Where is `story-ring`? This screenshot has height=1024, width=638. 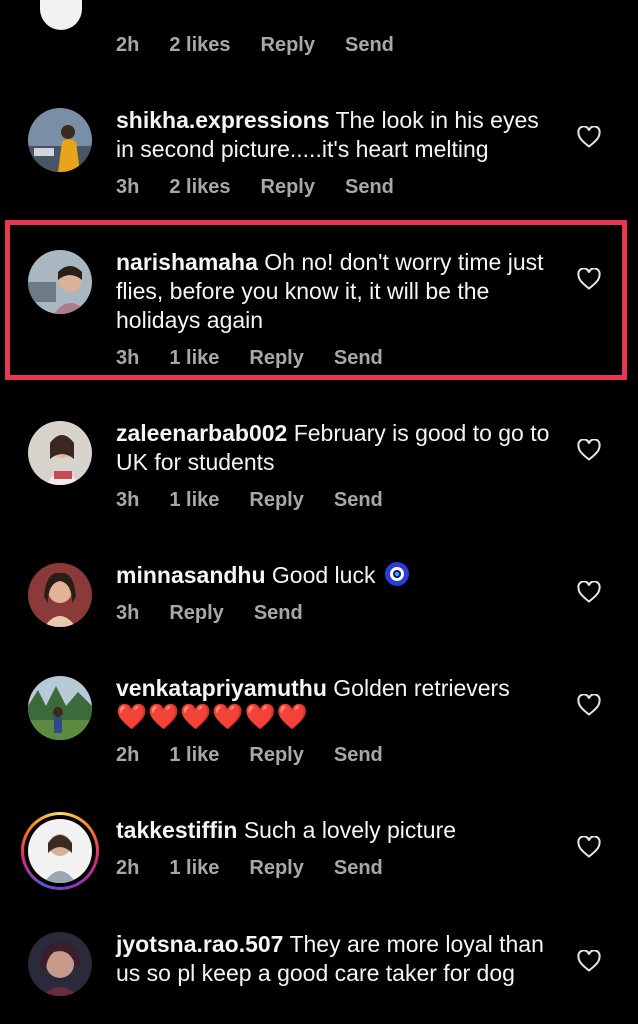
story-ring is located at coordinates (60, 851).